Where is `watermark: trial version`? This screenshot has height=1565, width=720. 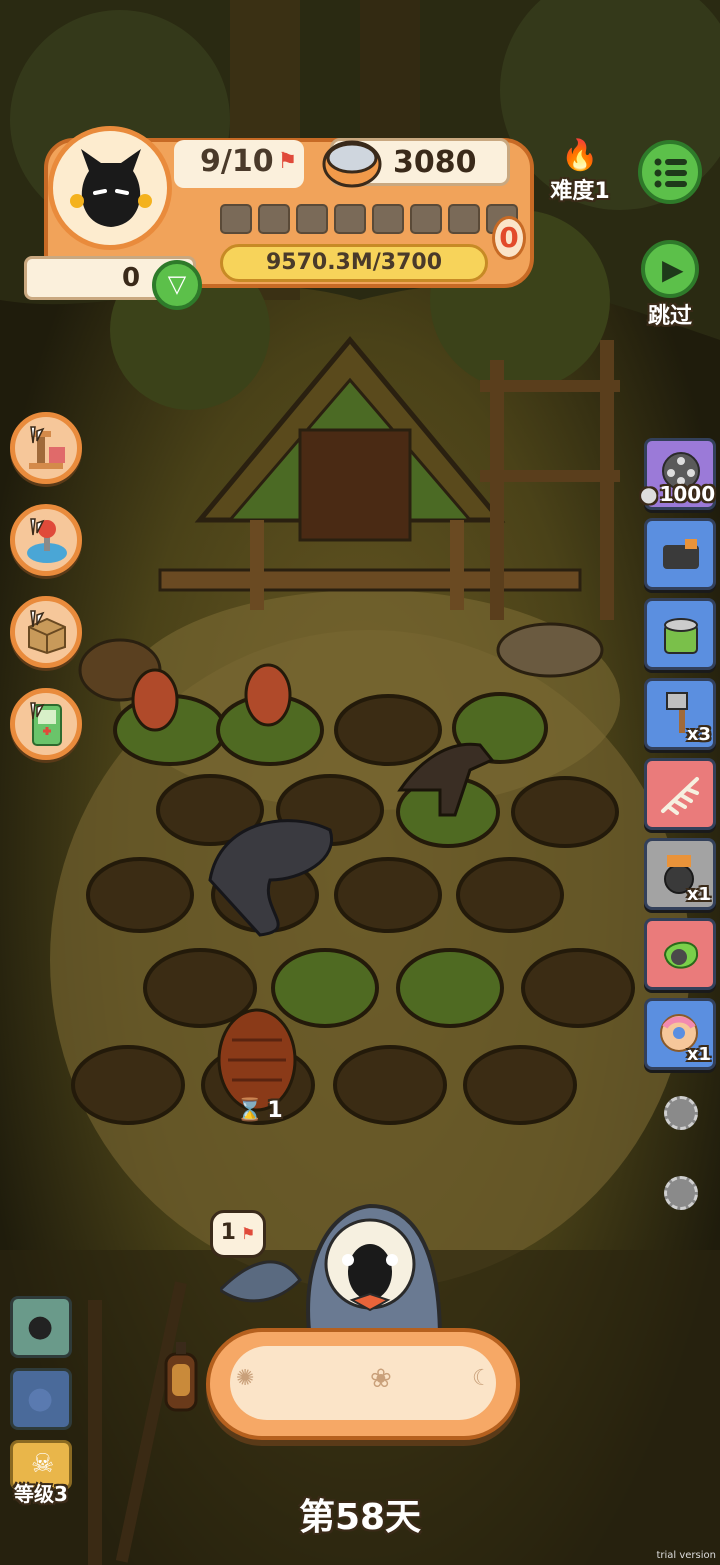
watermark: trial version is located at coordinates (686, 1555).